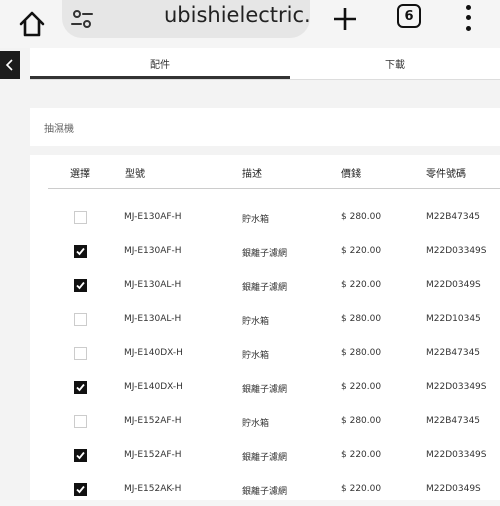  What do you see at coordinates (468, 18) in the screenshot?
I see `overflow-menu-icon` at bounding box center [468, 18].